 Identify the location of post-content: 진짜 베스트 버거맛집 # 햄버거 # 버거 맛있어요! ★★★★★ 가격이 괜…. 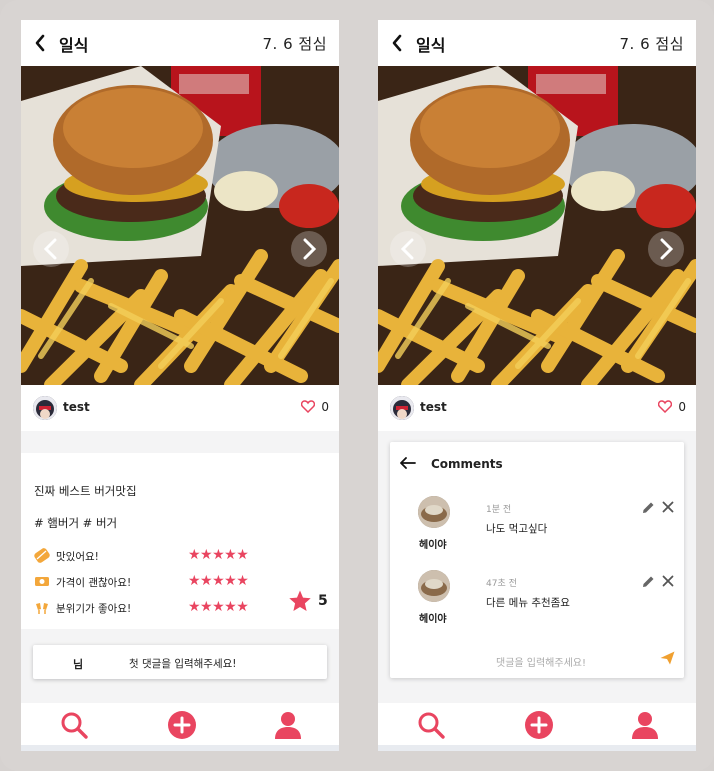
(180, 541).